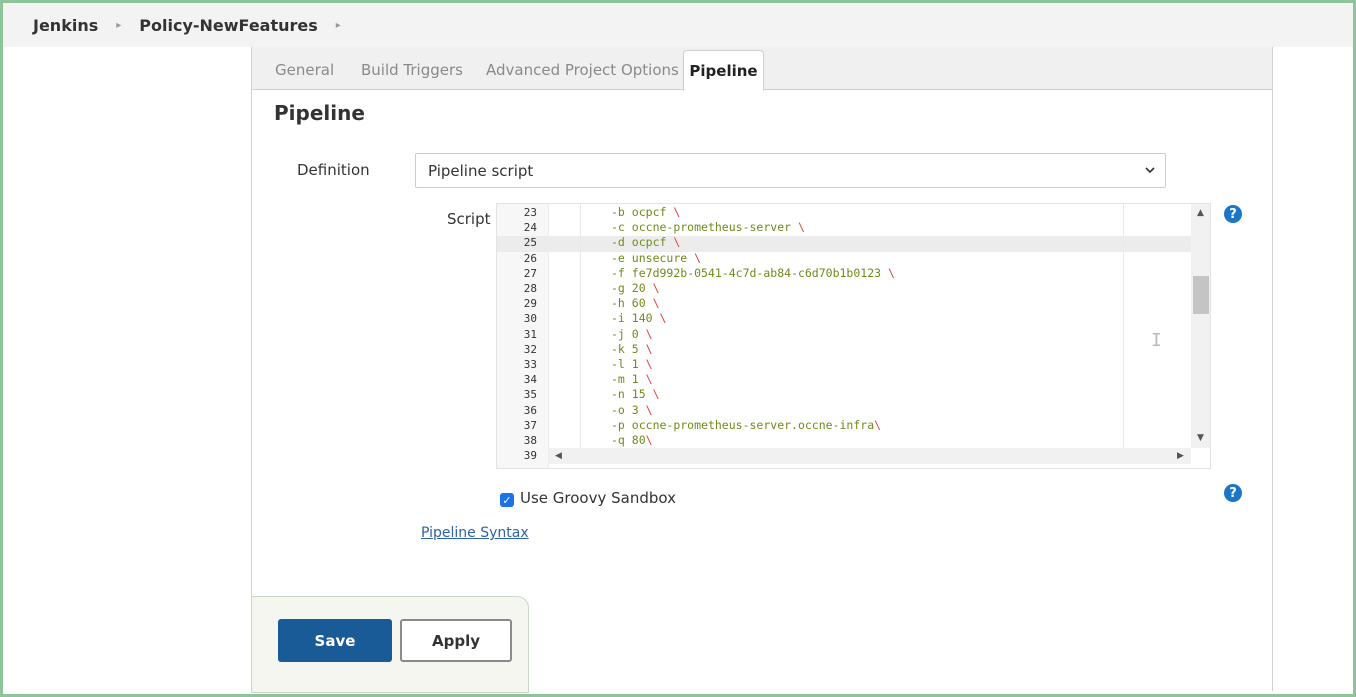  I want to click on code-value: 20, so click(638, 288).